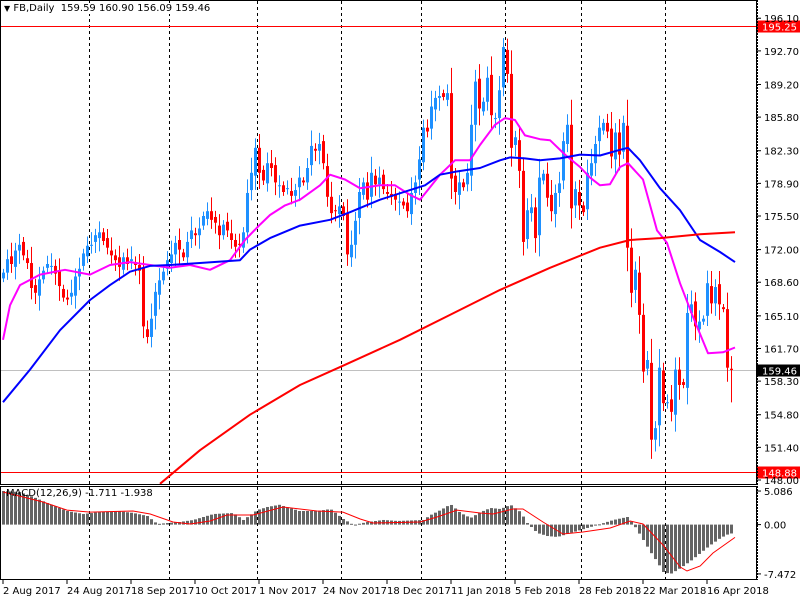 The width and height of the screenshot is (800, 600). I want to click on date-tick-label: 24 Nov 2017, so click(355, 591).